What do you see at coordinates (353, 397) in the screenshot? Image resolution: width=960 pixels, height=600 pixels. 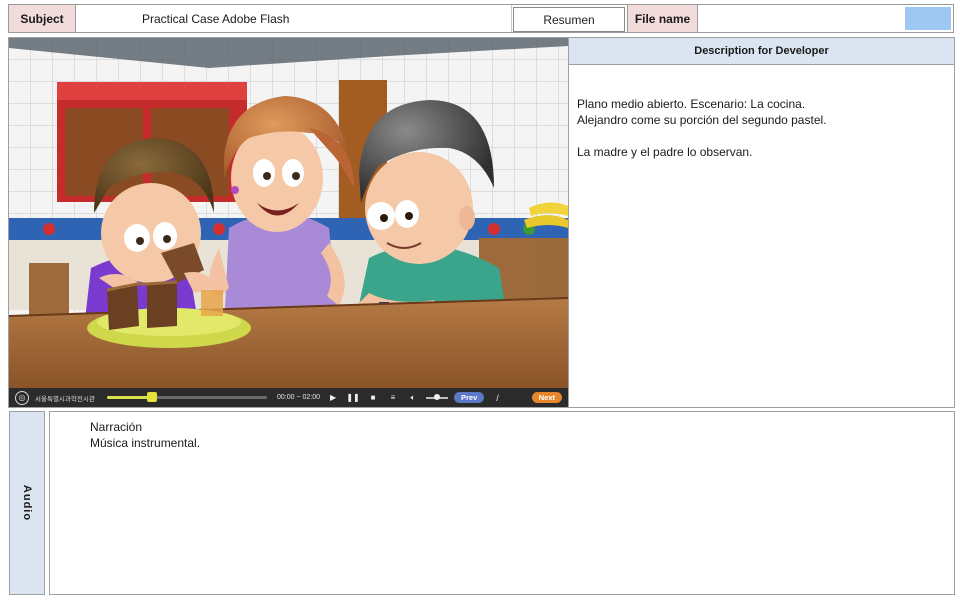 I see `pause-icon: ❚❚` at bounding box center [353, 397].